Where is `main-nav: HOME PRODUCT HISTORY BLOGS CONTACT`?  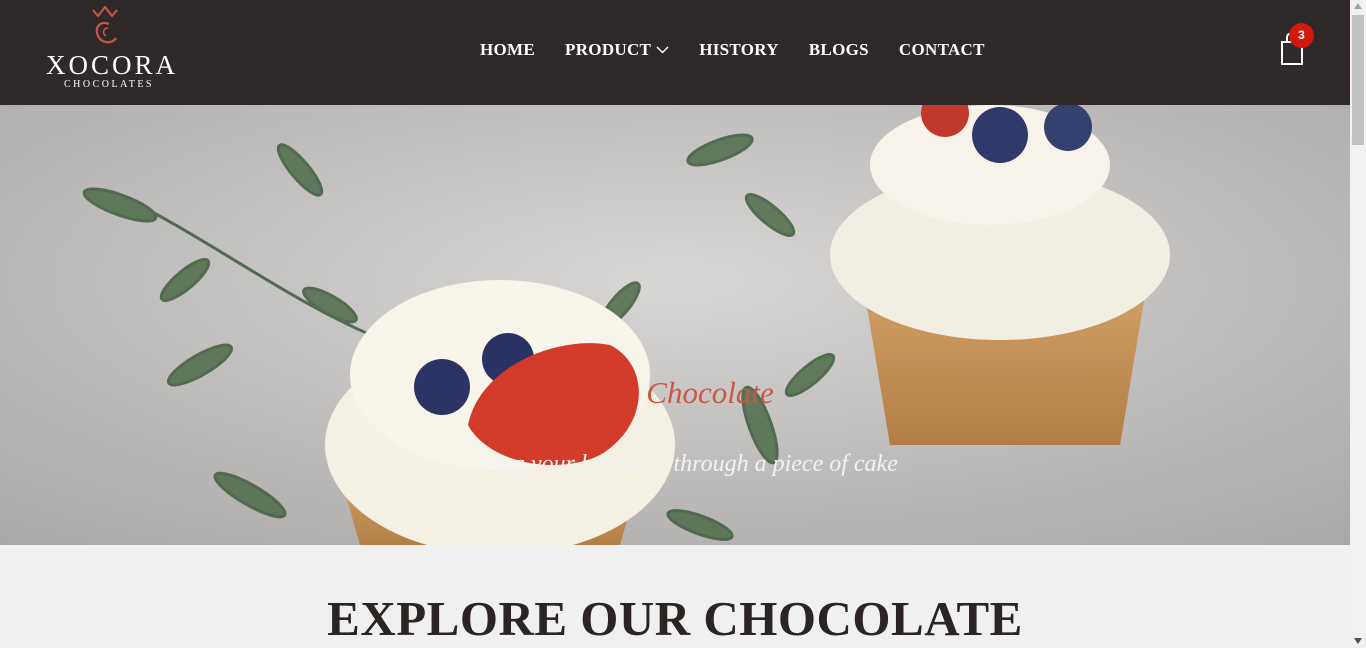
main-nav: HOME PRODUCT HISTORY BLOGS CONTACT is located at coordinates (732, 50).